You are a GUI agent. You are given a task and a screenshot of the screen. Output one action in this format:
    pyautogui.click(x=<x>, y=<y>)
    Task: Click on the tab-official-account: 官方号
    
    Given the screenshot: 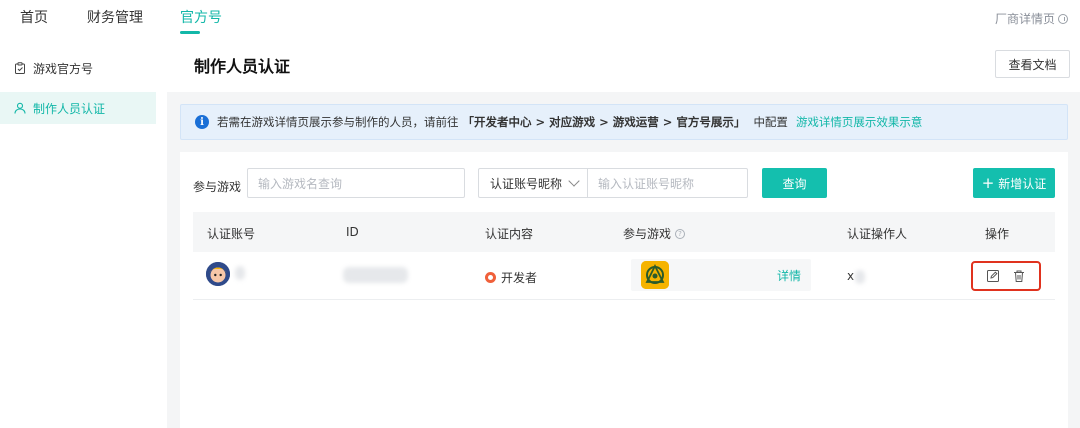 What is the action you would take?
    pyautogui.click(x=201, y=17)
    